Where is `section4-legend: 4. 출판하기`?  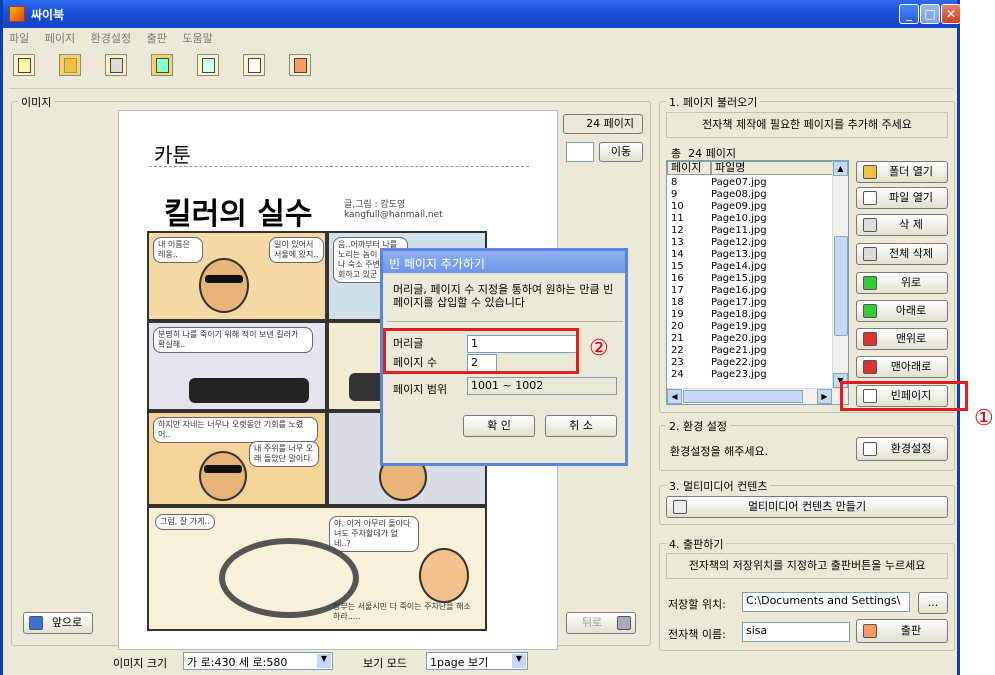
section4-legend: 4. 출판하기 is located at coordinates (696, 544).